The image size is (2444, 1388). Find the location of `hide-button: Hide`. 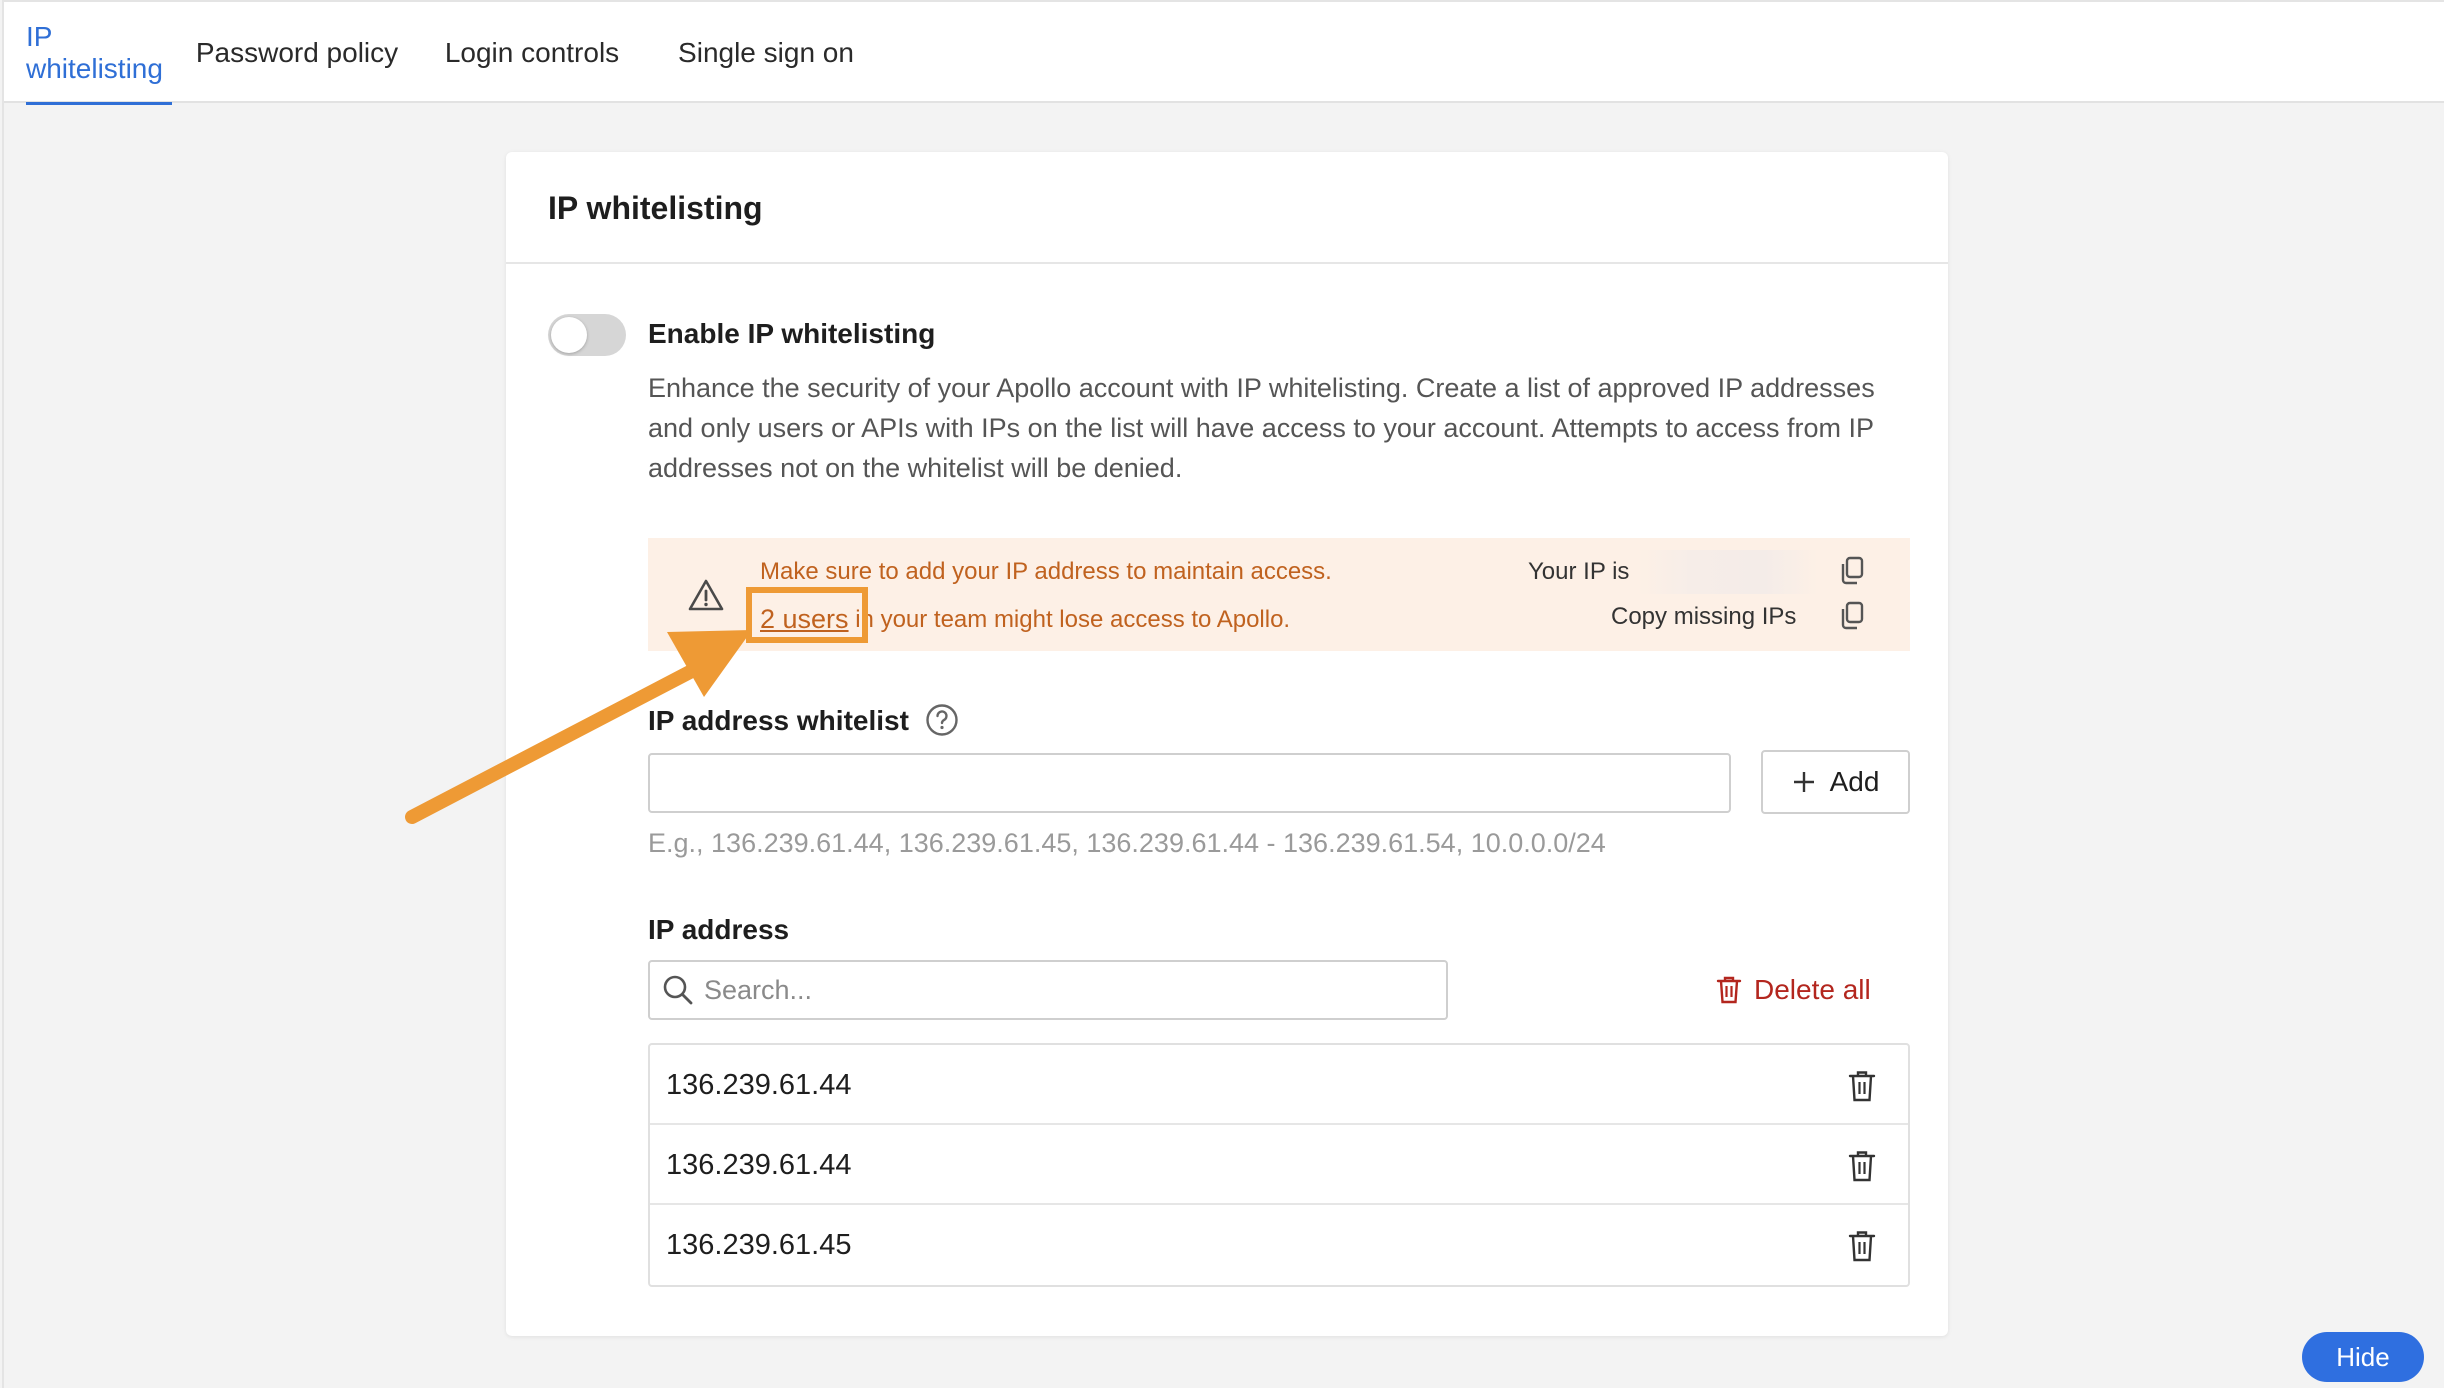

hide-button: Hide is located at coordinates (2363, 1357).